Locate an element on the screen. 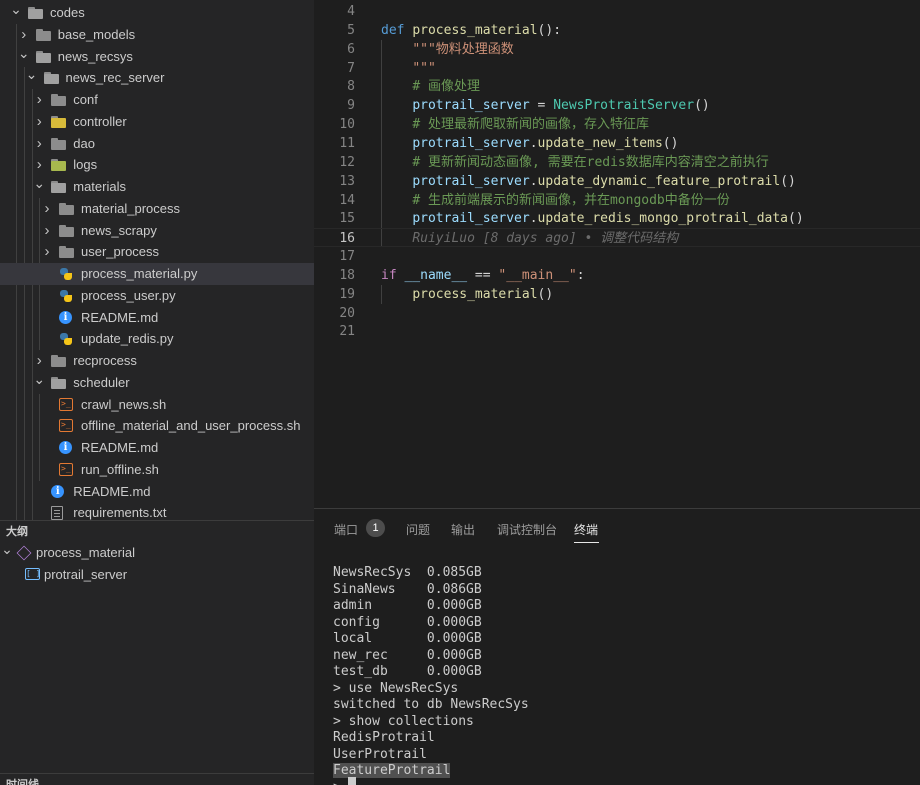 This screenshot has width=920, height=785. code-line: 20 is located at coordinates (617, 313).